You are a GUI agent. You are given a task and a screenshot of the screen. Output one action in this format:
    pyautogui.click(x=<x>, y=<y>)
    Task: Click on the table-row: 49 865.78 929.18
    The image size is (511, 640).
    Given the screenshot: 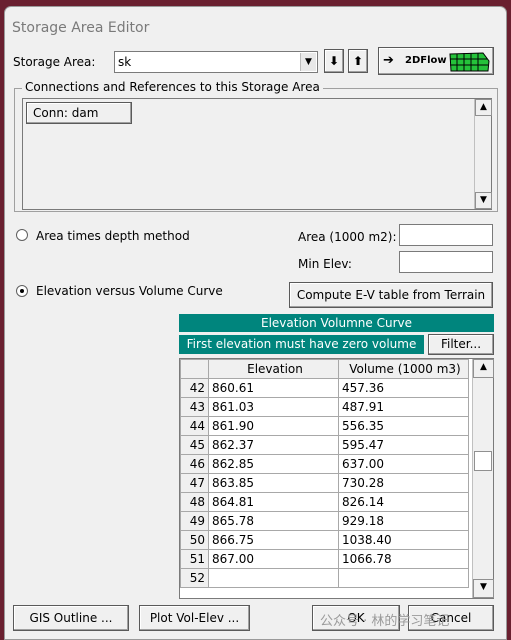 What is the action you would take?
    pyautogui.click(x=324, y=521)
    